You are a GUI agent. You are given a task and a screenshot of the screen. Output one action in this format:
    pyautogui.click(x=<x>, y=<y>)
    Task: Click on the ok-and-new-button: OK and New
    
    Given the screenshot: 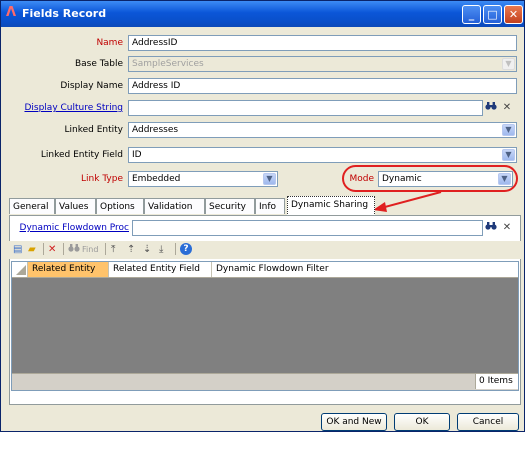 What is the action you would take?
    pyautogui.click(x=354, y=422)
    